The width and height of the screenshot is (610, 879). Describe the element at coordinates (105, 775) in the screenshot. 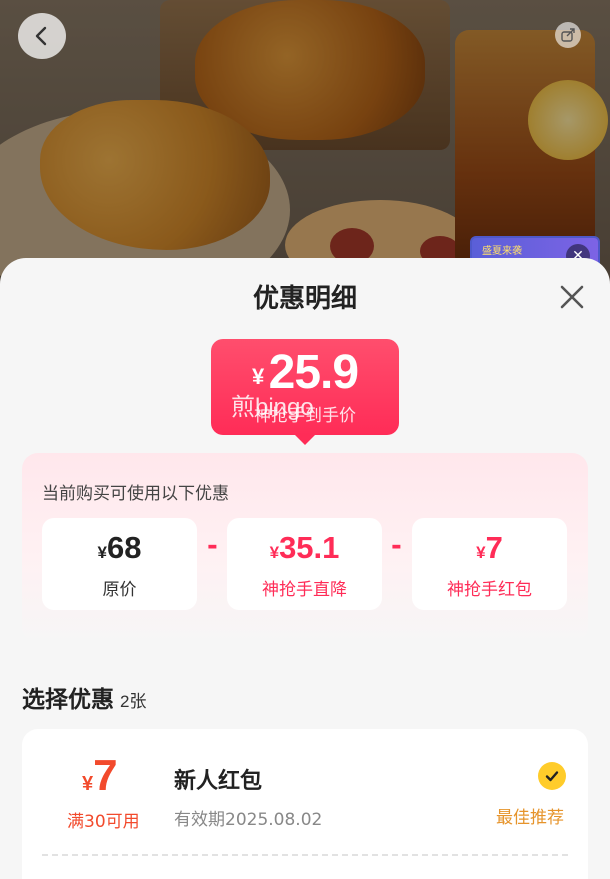

I see `coupon-amount: 7` at that location.